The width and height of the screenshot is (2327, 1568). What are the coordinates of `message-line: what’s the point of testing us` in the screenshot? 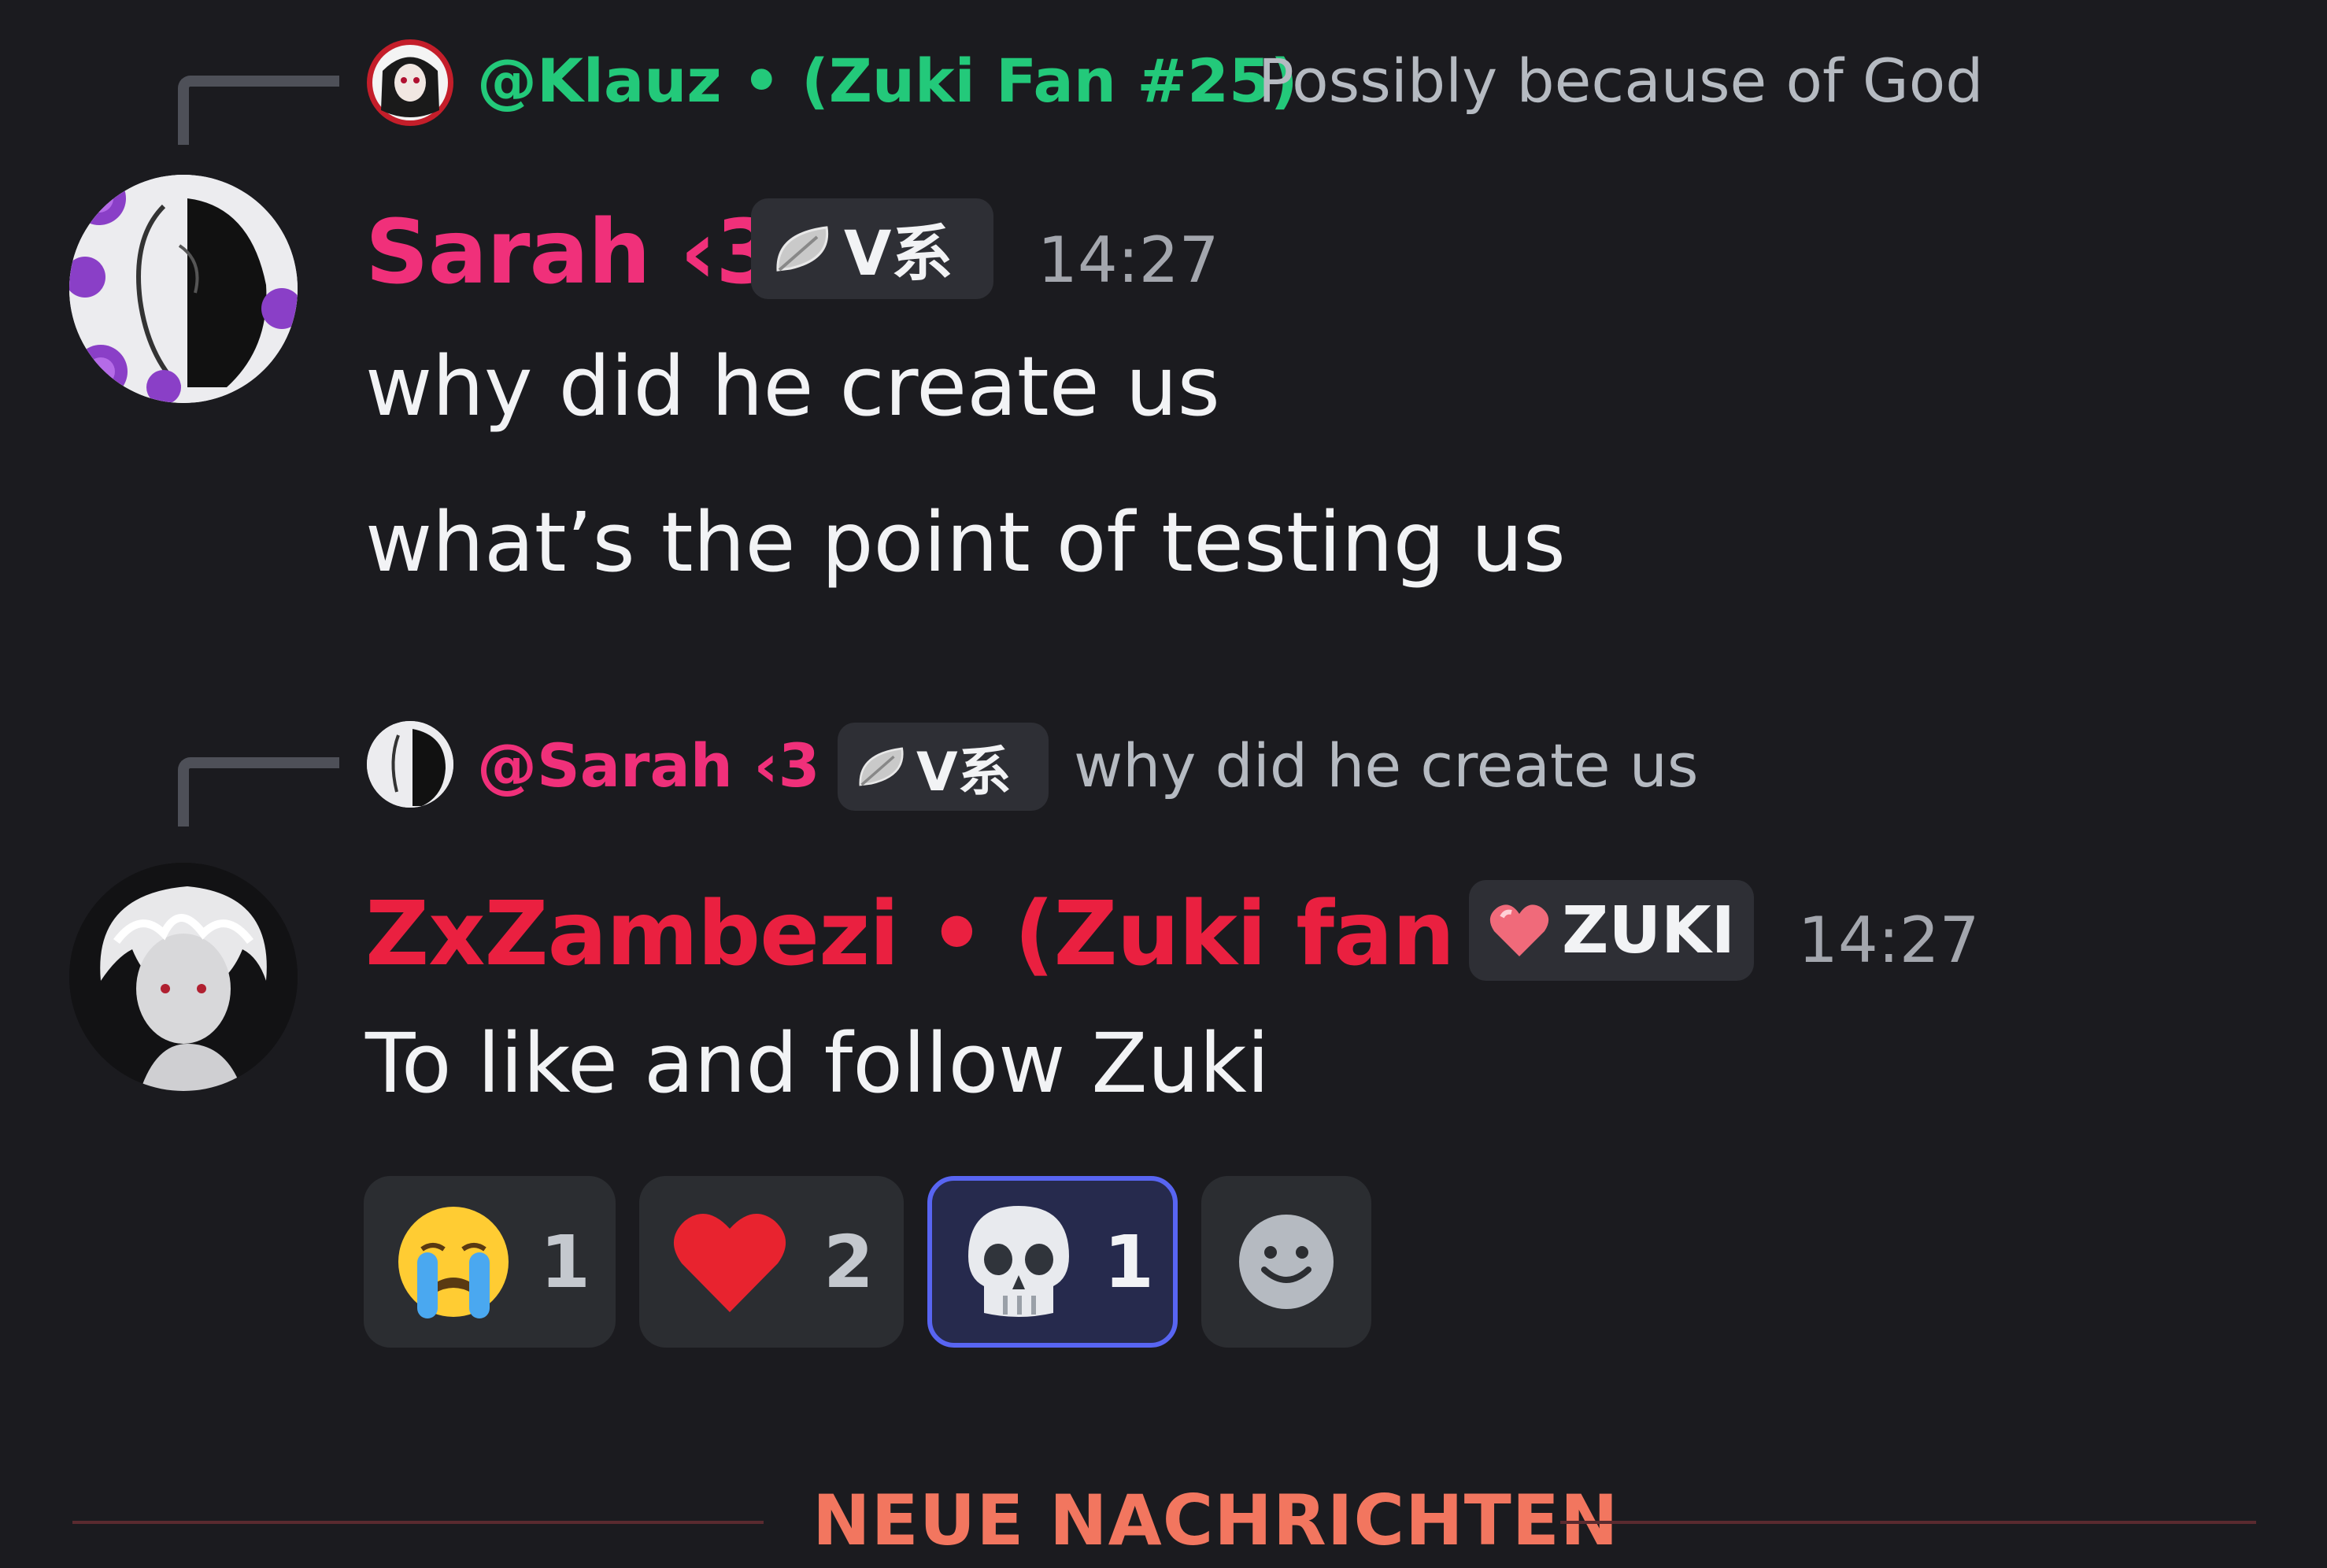 It's located at (965, 542).